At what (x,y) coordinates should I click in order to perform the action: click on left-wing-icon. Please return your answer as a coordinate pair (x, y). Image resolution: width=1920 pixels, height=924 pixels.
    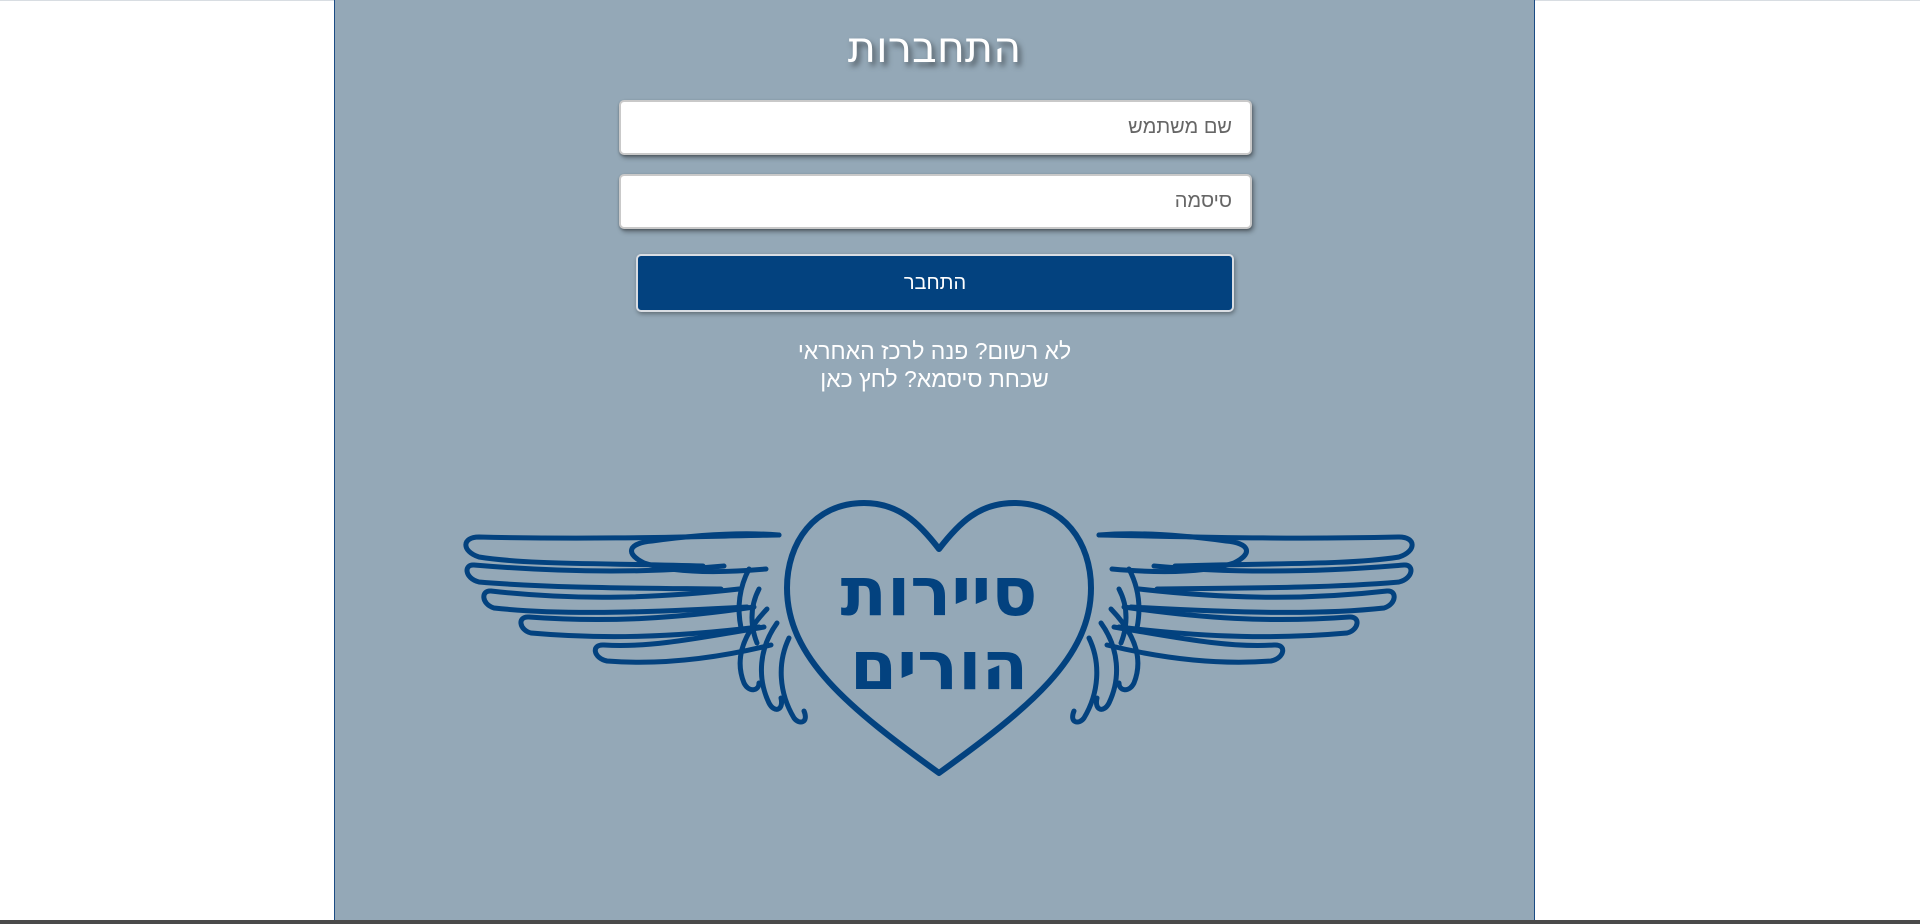
    Looking at the image, I should click on (635, 628).